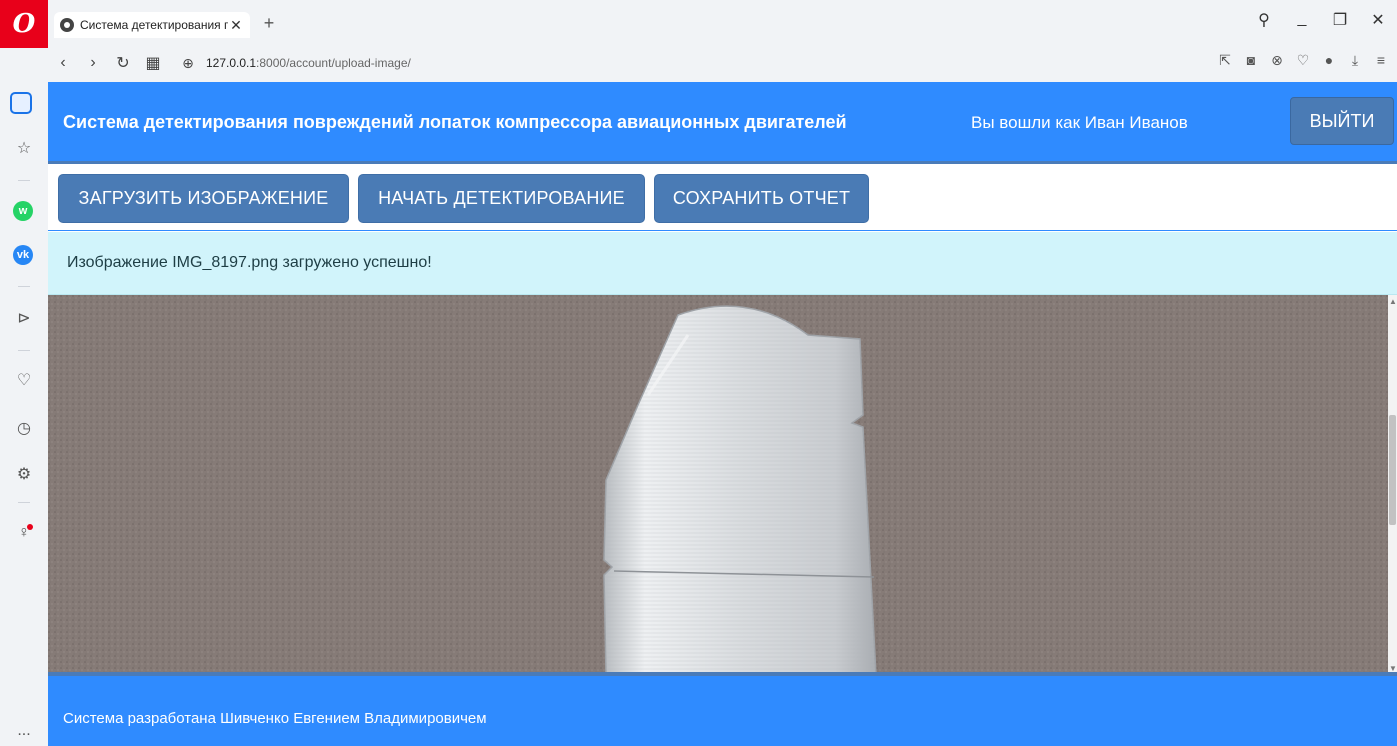  I want to click on notification-dot, so click(30, 527).